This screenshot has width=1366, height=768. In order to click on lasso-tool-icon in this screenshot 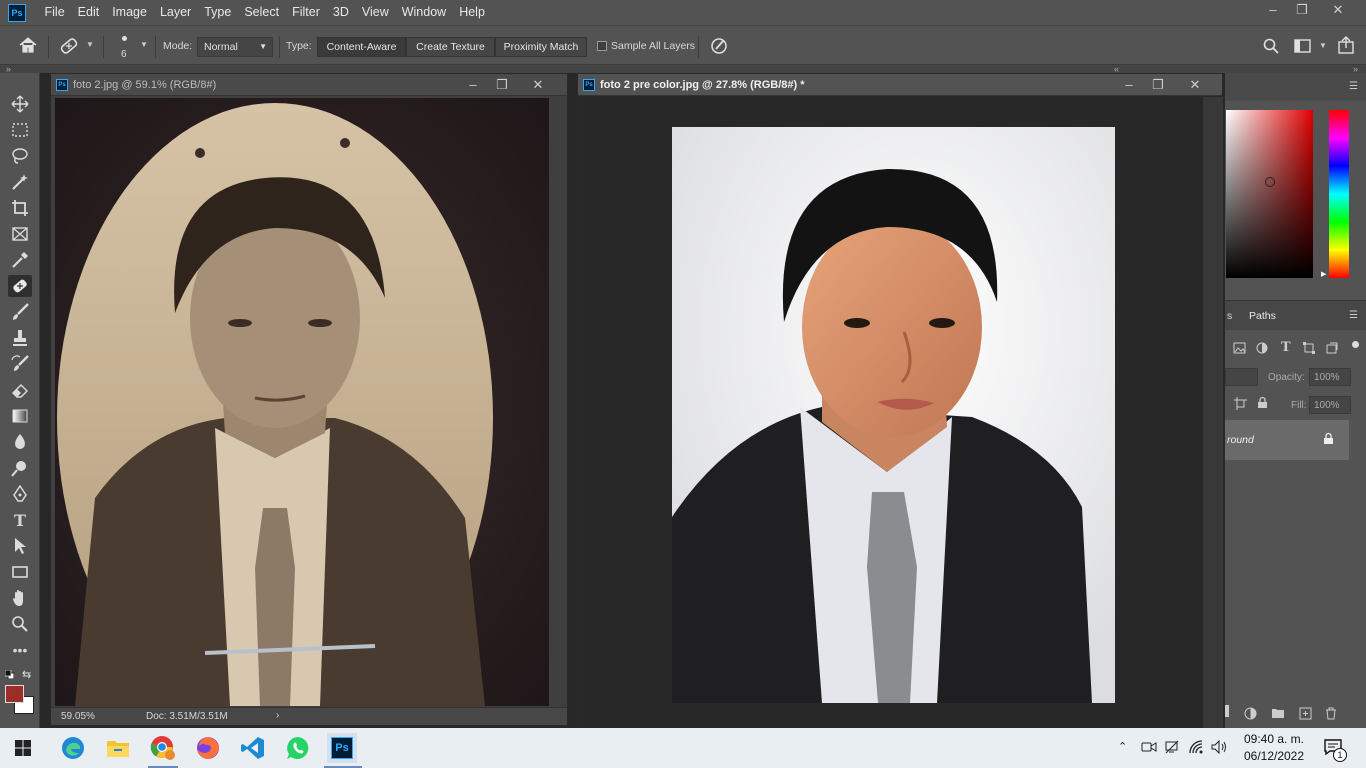, I will do `click(20, 156)`.